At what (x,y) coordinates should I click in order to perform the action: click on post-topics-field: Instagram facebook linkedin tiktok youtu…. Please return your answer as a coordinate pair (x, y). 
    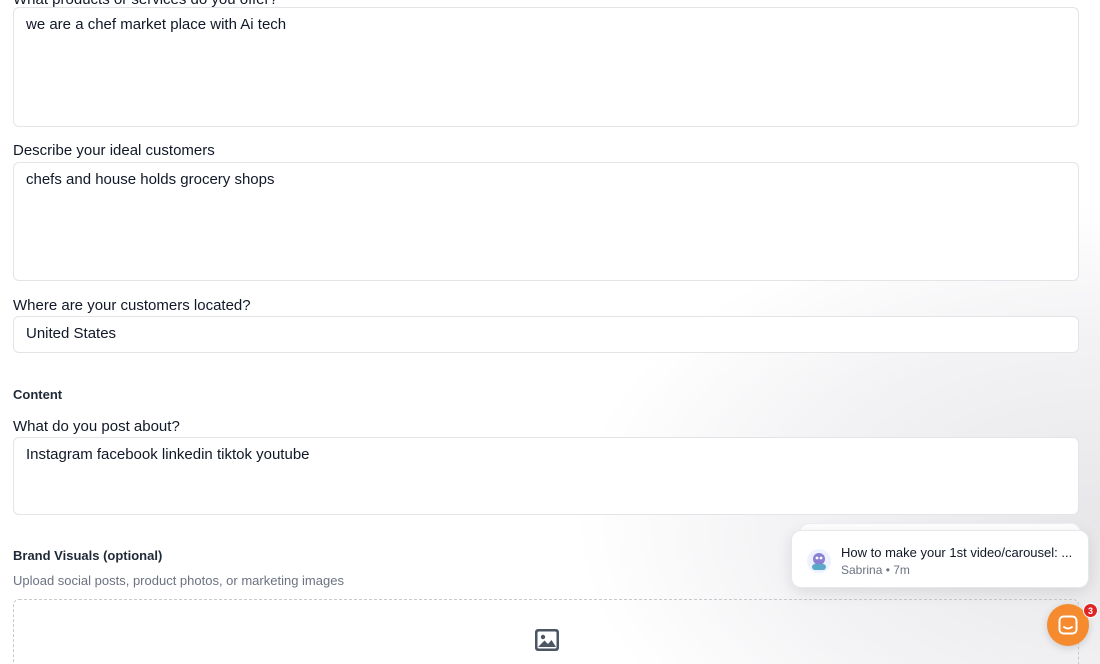
    Looking at the image, I should click on (546, 476).